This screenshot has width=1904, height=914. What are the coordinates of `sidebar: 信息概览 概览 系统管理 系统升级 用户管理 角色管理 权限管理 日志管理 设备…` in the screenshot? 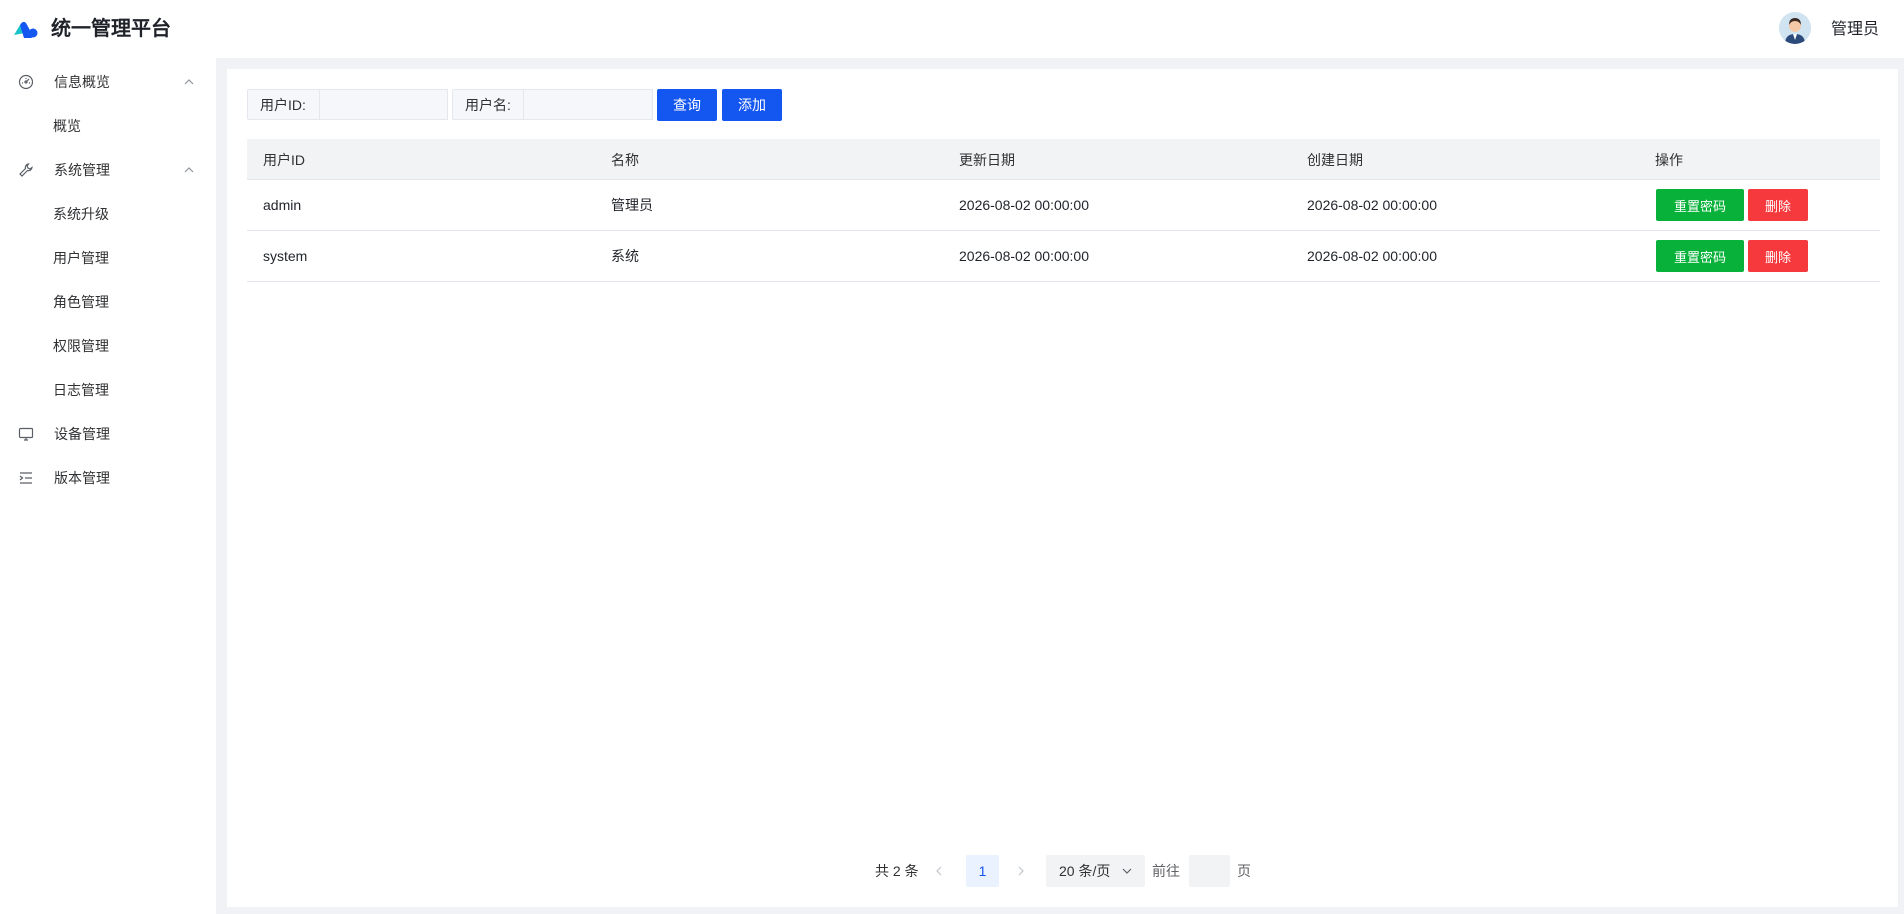 It's located at (108, 486).